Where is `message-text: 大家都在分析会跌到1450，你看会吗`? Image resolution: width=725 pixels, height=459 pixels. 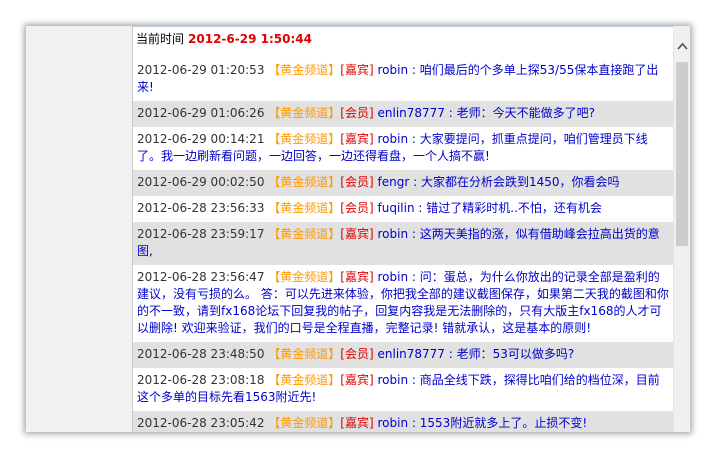 message-text: 大家都在分析会跌到1450，你看会吗 is located at coordinates (520, 182).